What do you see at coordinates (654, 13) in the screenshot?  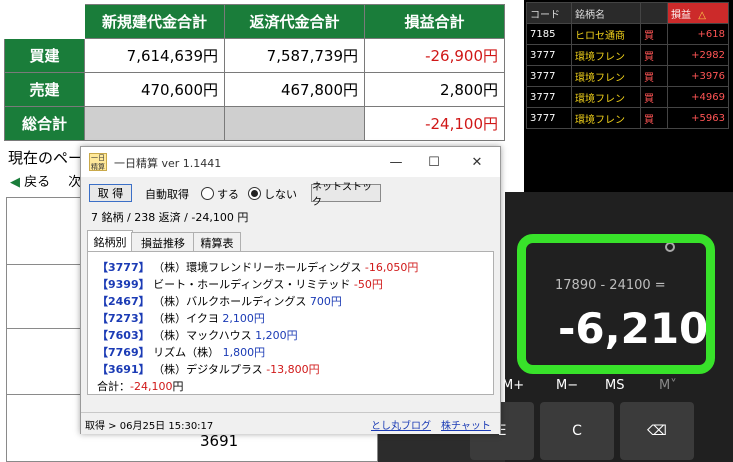 I see `ticker-header-side` at bounding box center [654, 13].